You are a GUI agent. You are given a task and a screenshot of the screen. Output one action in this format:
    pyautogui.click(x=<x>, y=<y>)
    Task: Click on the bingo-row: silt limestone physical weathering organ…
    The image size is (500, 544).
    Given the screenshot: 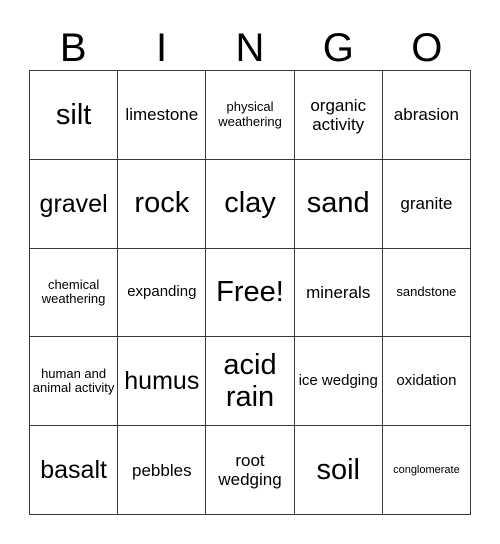 What is the action you would take?
    pyautogui.click(x=251, y=115)
    